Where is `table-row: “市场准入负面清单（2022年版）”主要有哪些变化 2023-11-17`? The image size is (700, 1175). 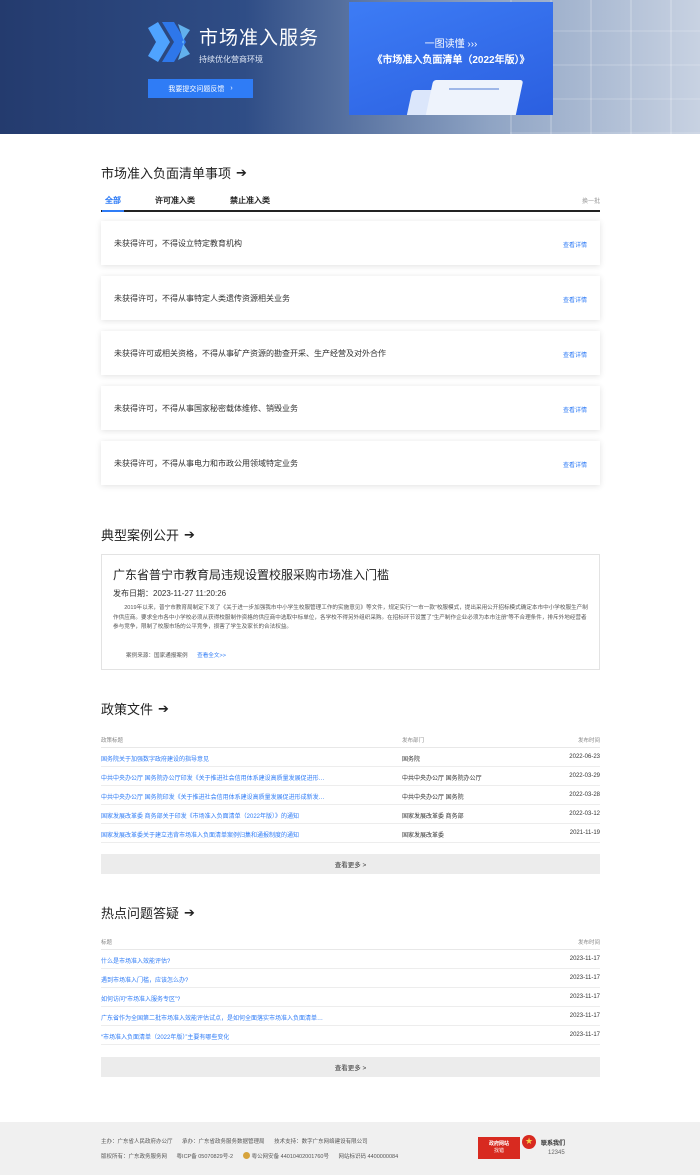 table-row: “市场准入负面清单（2022年版）”主要有哪些变化 2023-11-17 is located at coordinates (350, 1035).